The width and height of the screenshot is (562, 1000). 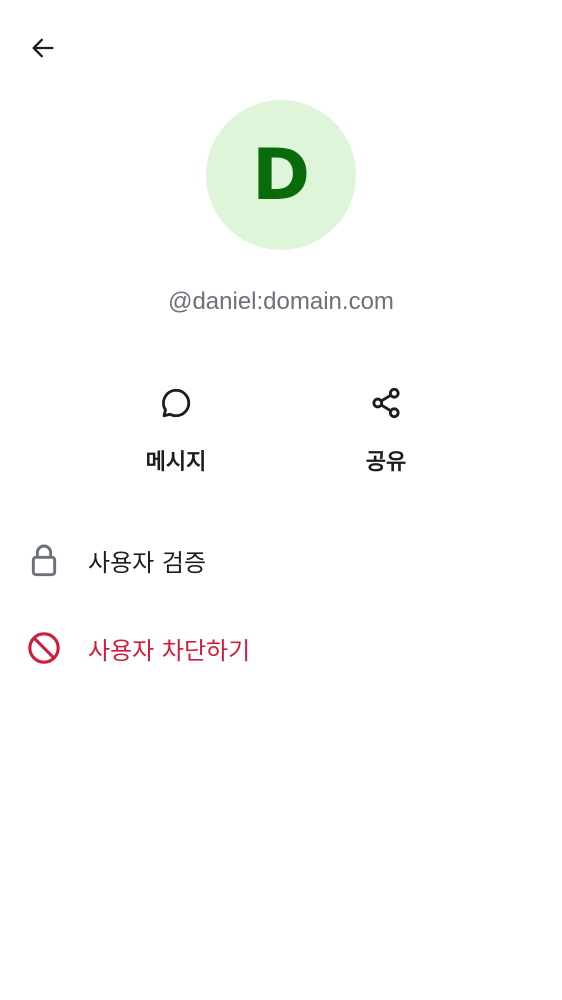 What do you see at coordinates (44, 648) in the screenshot?
I see `block-icon` at bounding box center [44, 648].